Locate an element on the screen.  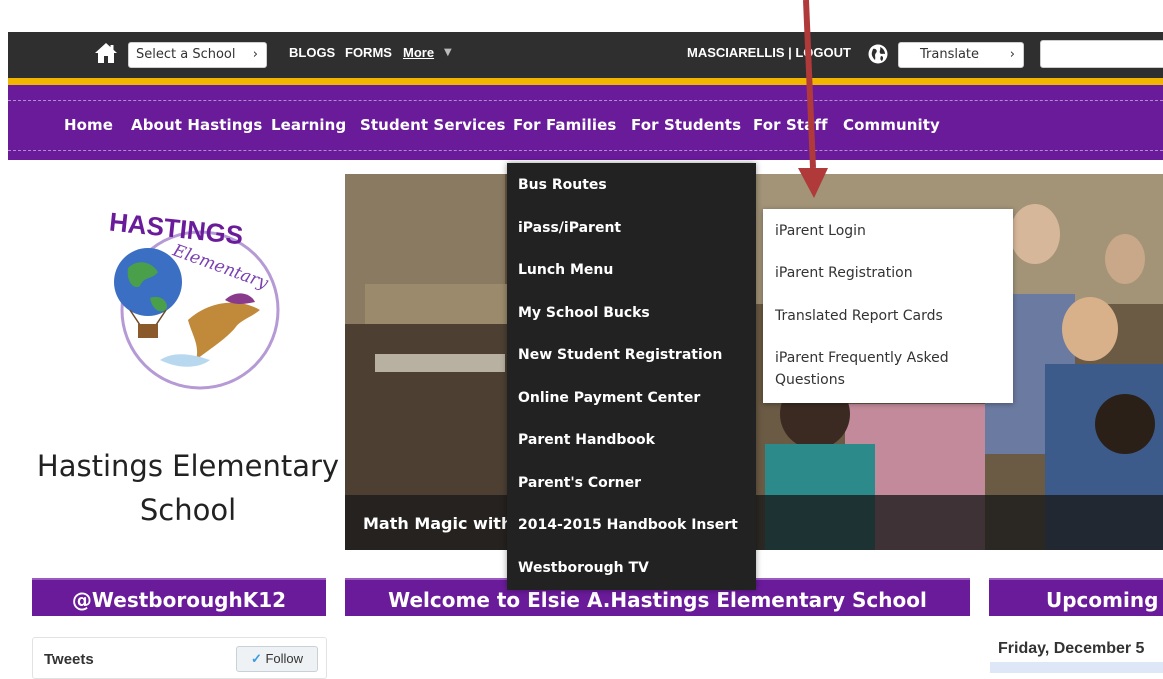
forms-link: FORMS is located at coordinates (368, 52).